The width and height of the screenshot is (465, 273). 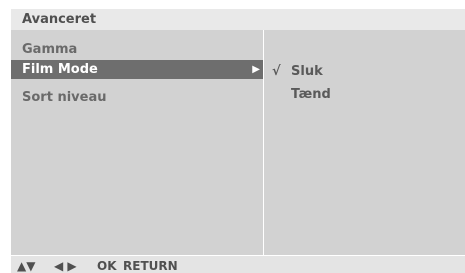 What do you see at coordinates (238, 264) in the screenshot?
I see `help-bar: ▲▼ ◀ ▶ OK RETURN` at bounding box center [238, 264].